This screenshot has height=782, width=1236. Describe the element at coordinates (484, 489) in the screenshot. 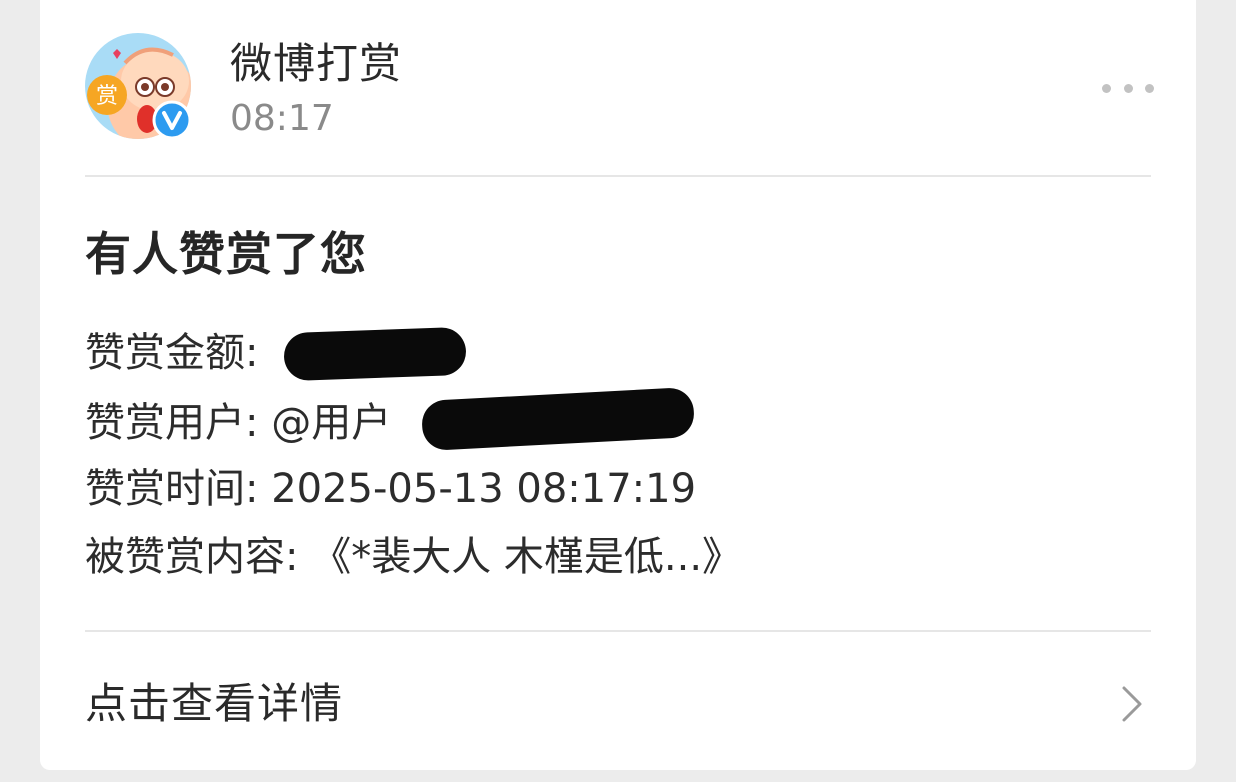

I see `reward-time-value: 2025-05-13 08:17:19` at that location.